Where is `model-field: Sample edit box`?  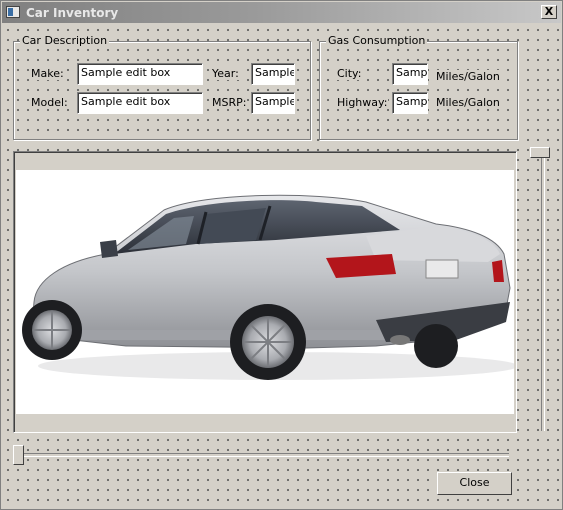
model-field: Sample edit box is located at coordinates (140, 103).